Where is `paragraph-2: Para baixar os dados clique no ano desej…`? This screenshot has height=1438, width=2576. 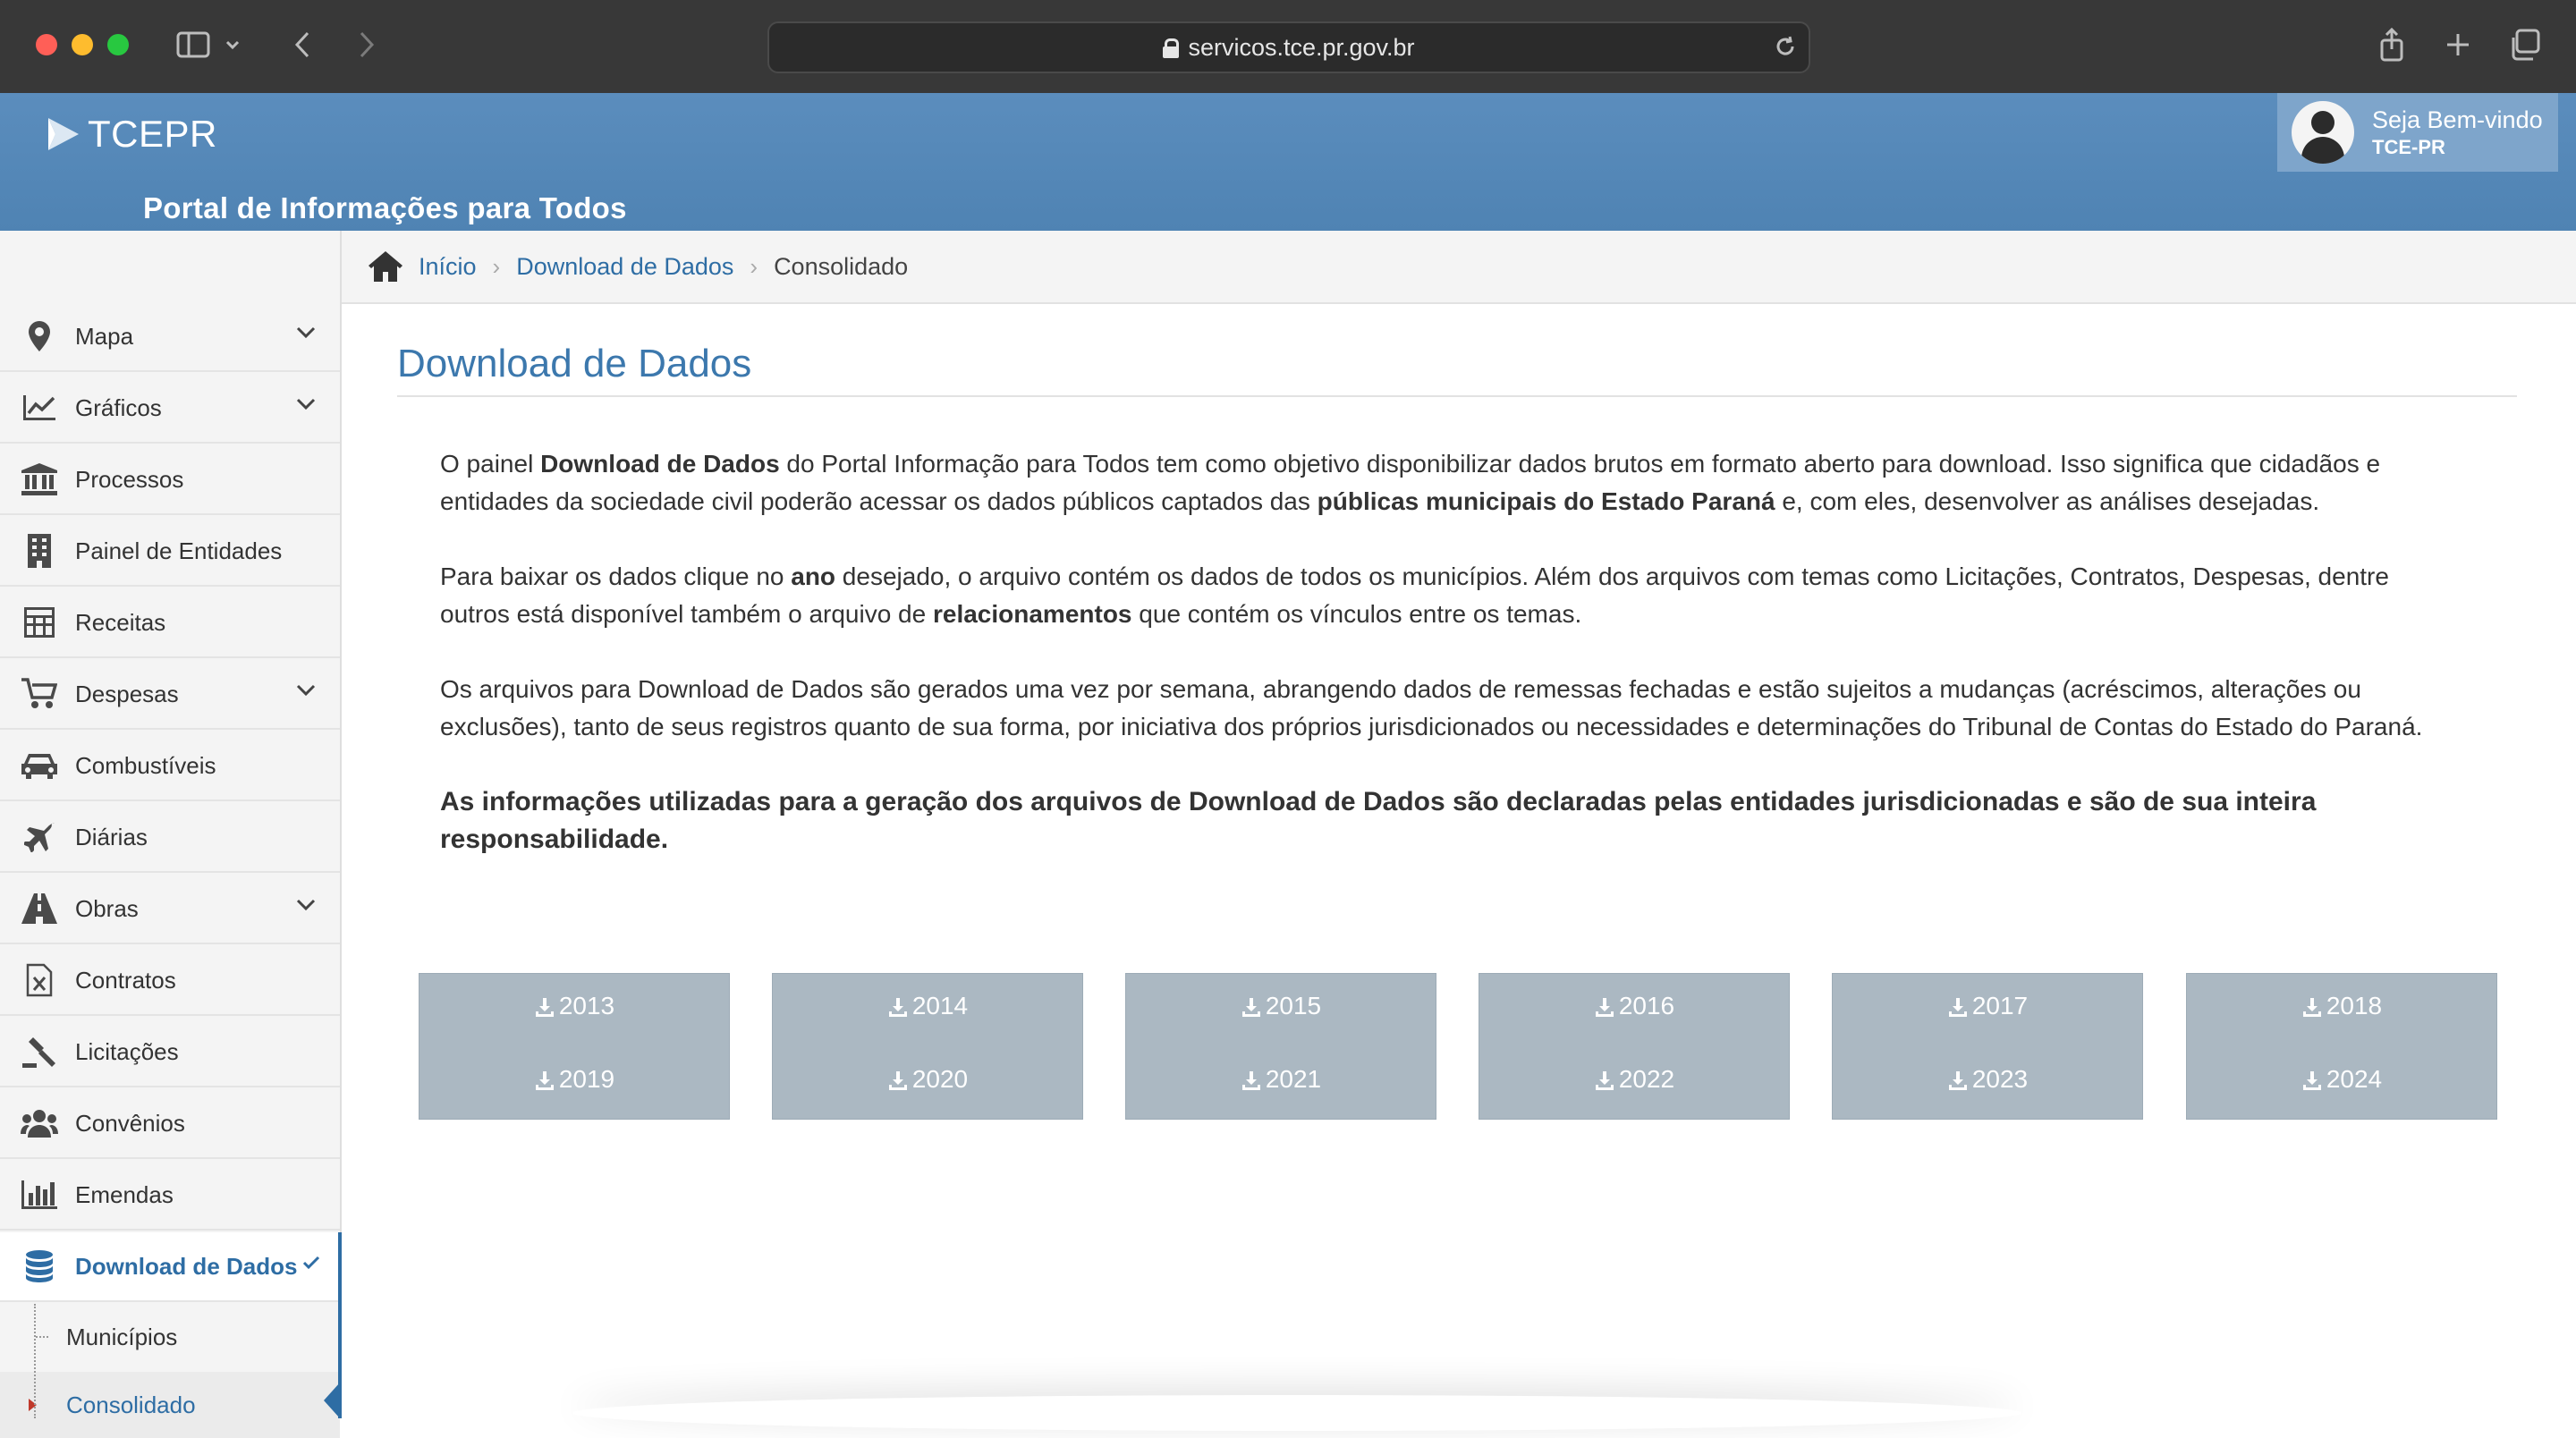
paragraph-2: Para baixar os dados clique no ano desej… is located at coordinates (1414, 595).